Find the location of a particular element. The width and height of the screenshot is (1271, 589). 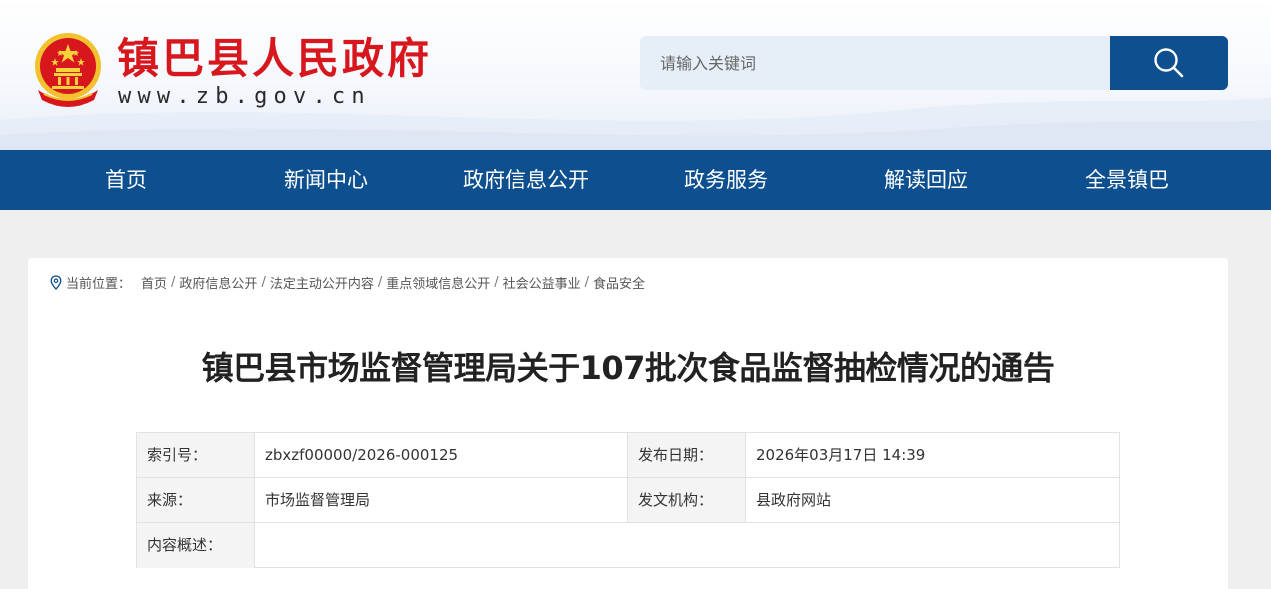

breadcrumb-link-statutory: 法定主动公开内容 is located at coordinates (322, 282).